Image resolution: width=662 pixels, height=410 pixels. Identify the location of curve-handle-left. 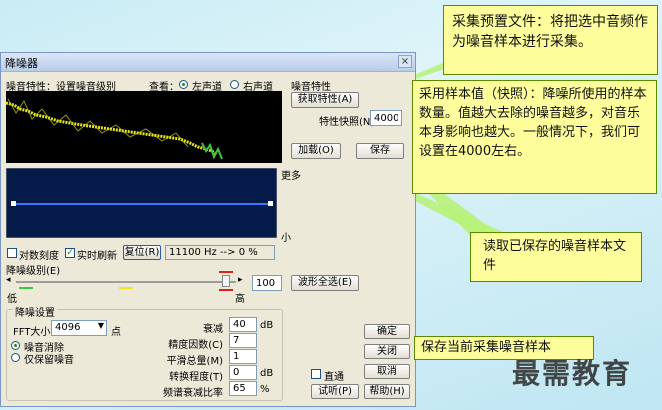
(13, 203).